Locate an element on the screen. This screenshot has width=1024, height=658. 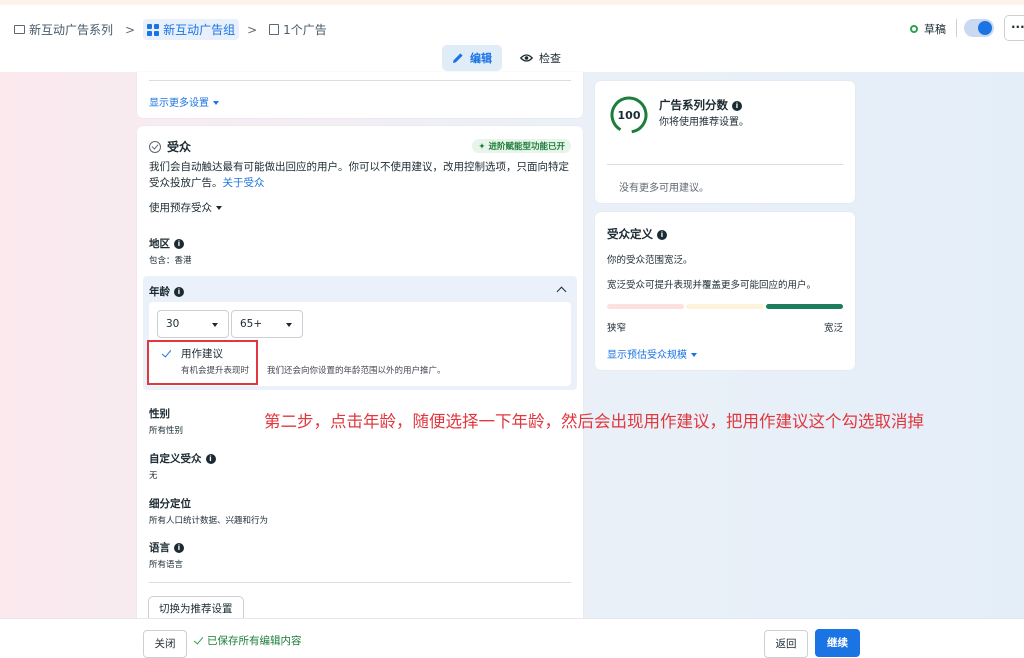
age-max-select: 65+ is located at coordinates (267, 324).